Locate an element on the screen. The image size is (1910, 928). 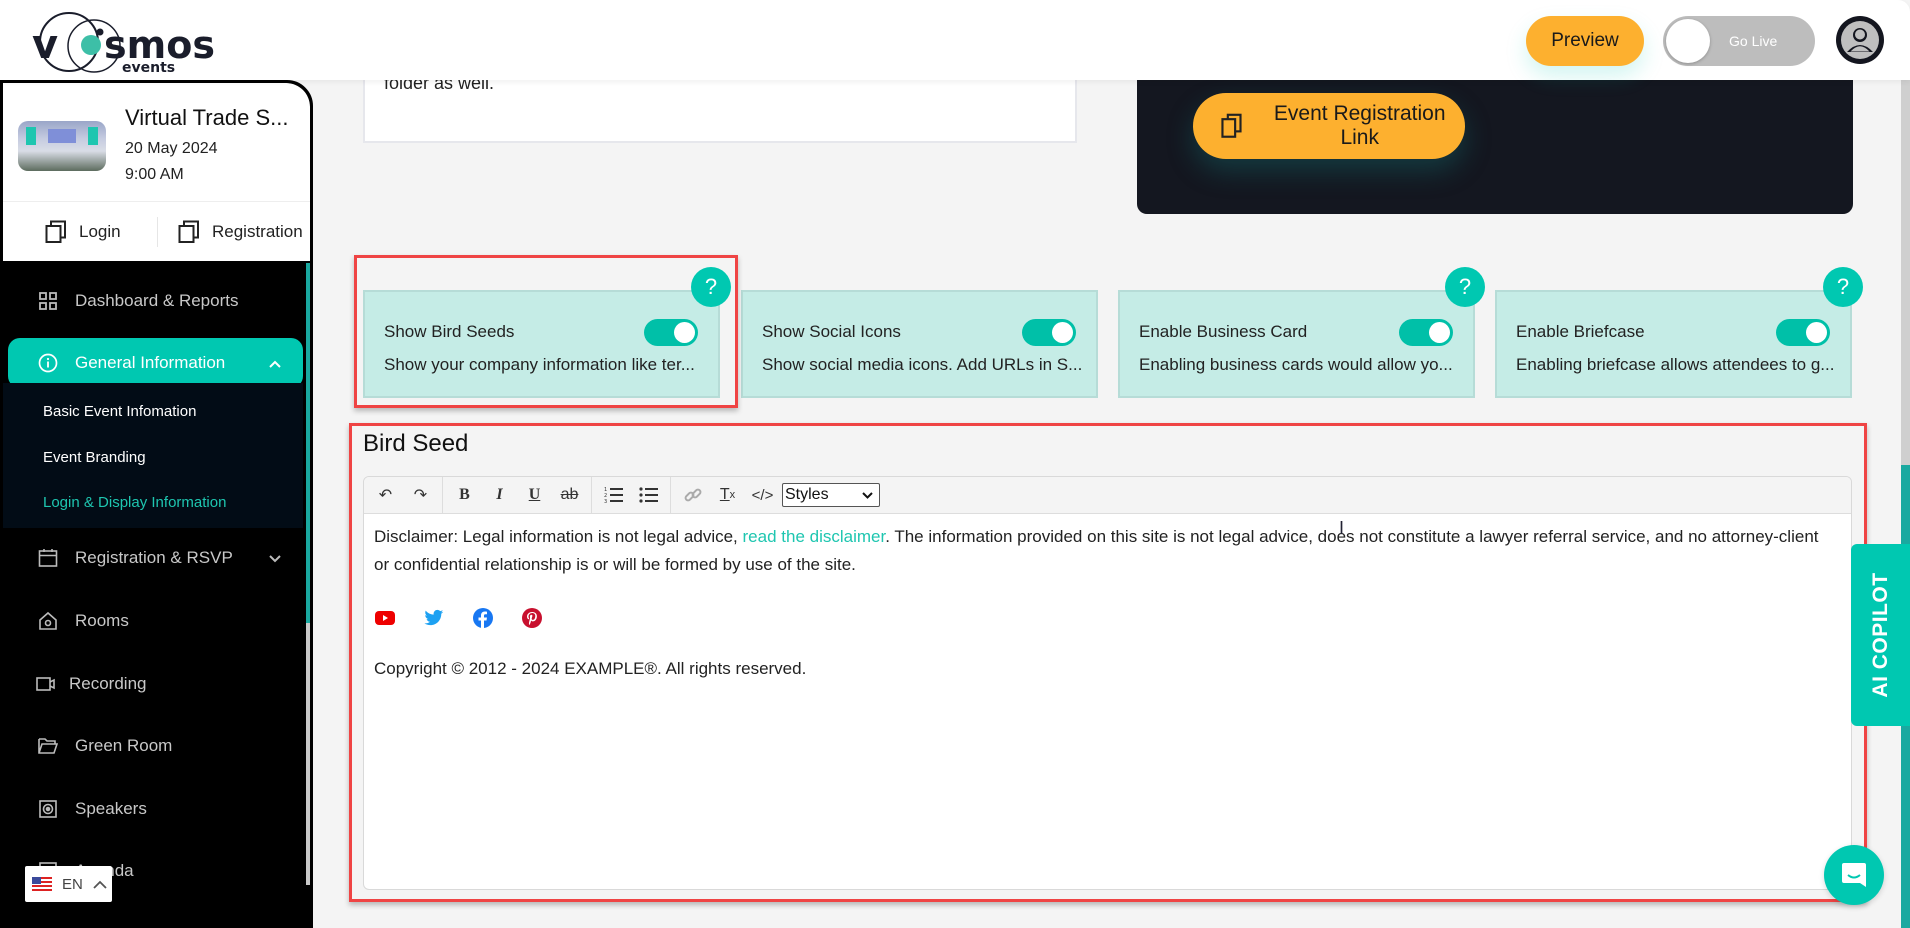
bullet-list-icon is located at coordinates (648, 495).